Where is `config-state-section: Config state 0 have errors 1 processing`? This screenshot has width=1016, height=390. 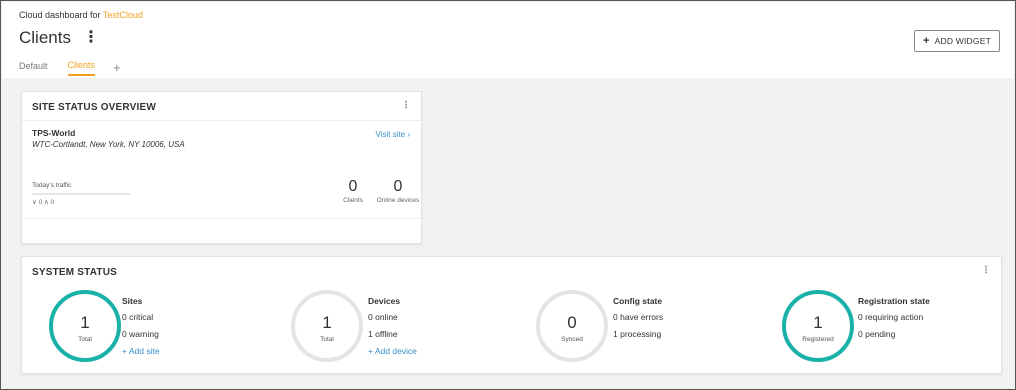
config-state-section: Config state 0 have errors 1 processing is located at coordinates (638, 321).